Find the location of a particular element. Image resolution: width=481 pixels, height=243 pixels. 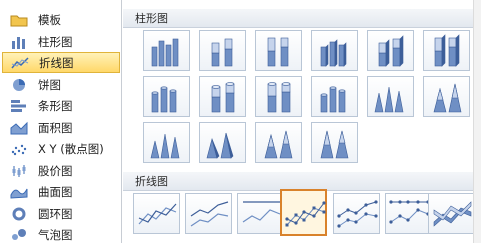

3d-cylinder-icon is located at coordinates (334, 96).